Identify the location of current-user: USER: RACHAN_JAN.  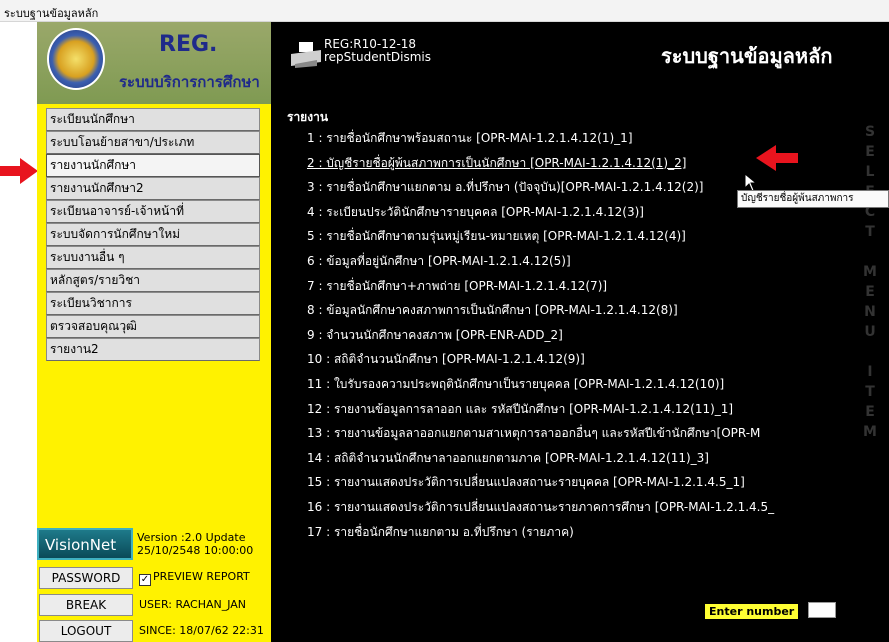
(193, 604).